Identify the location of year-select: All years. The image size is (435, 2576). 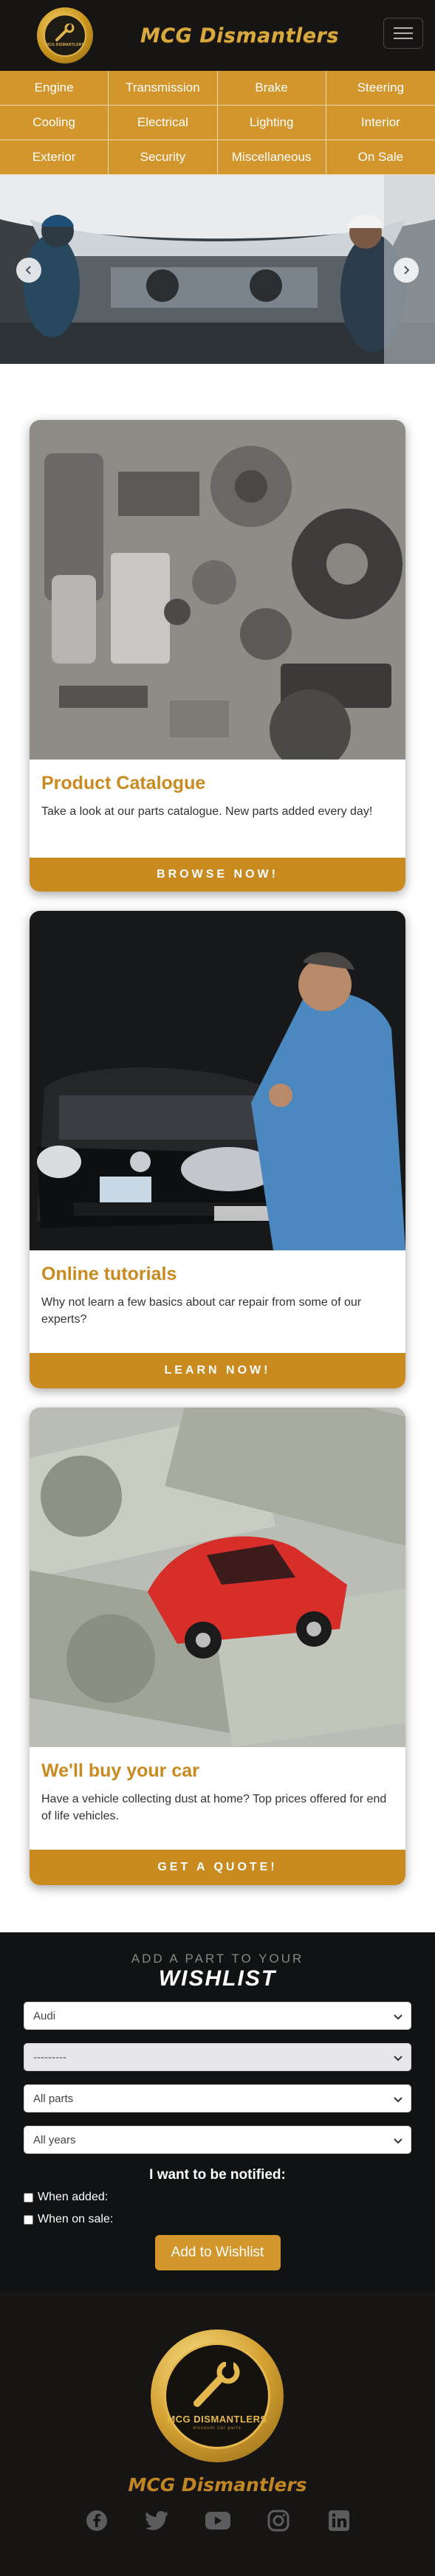
(217, 2140).